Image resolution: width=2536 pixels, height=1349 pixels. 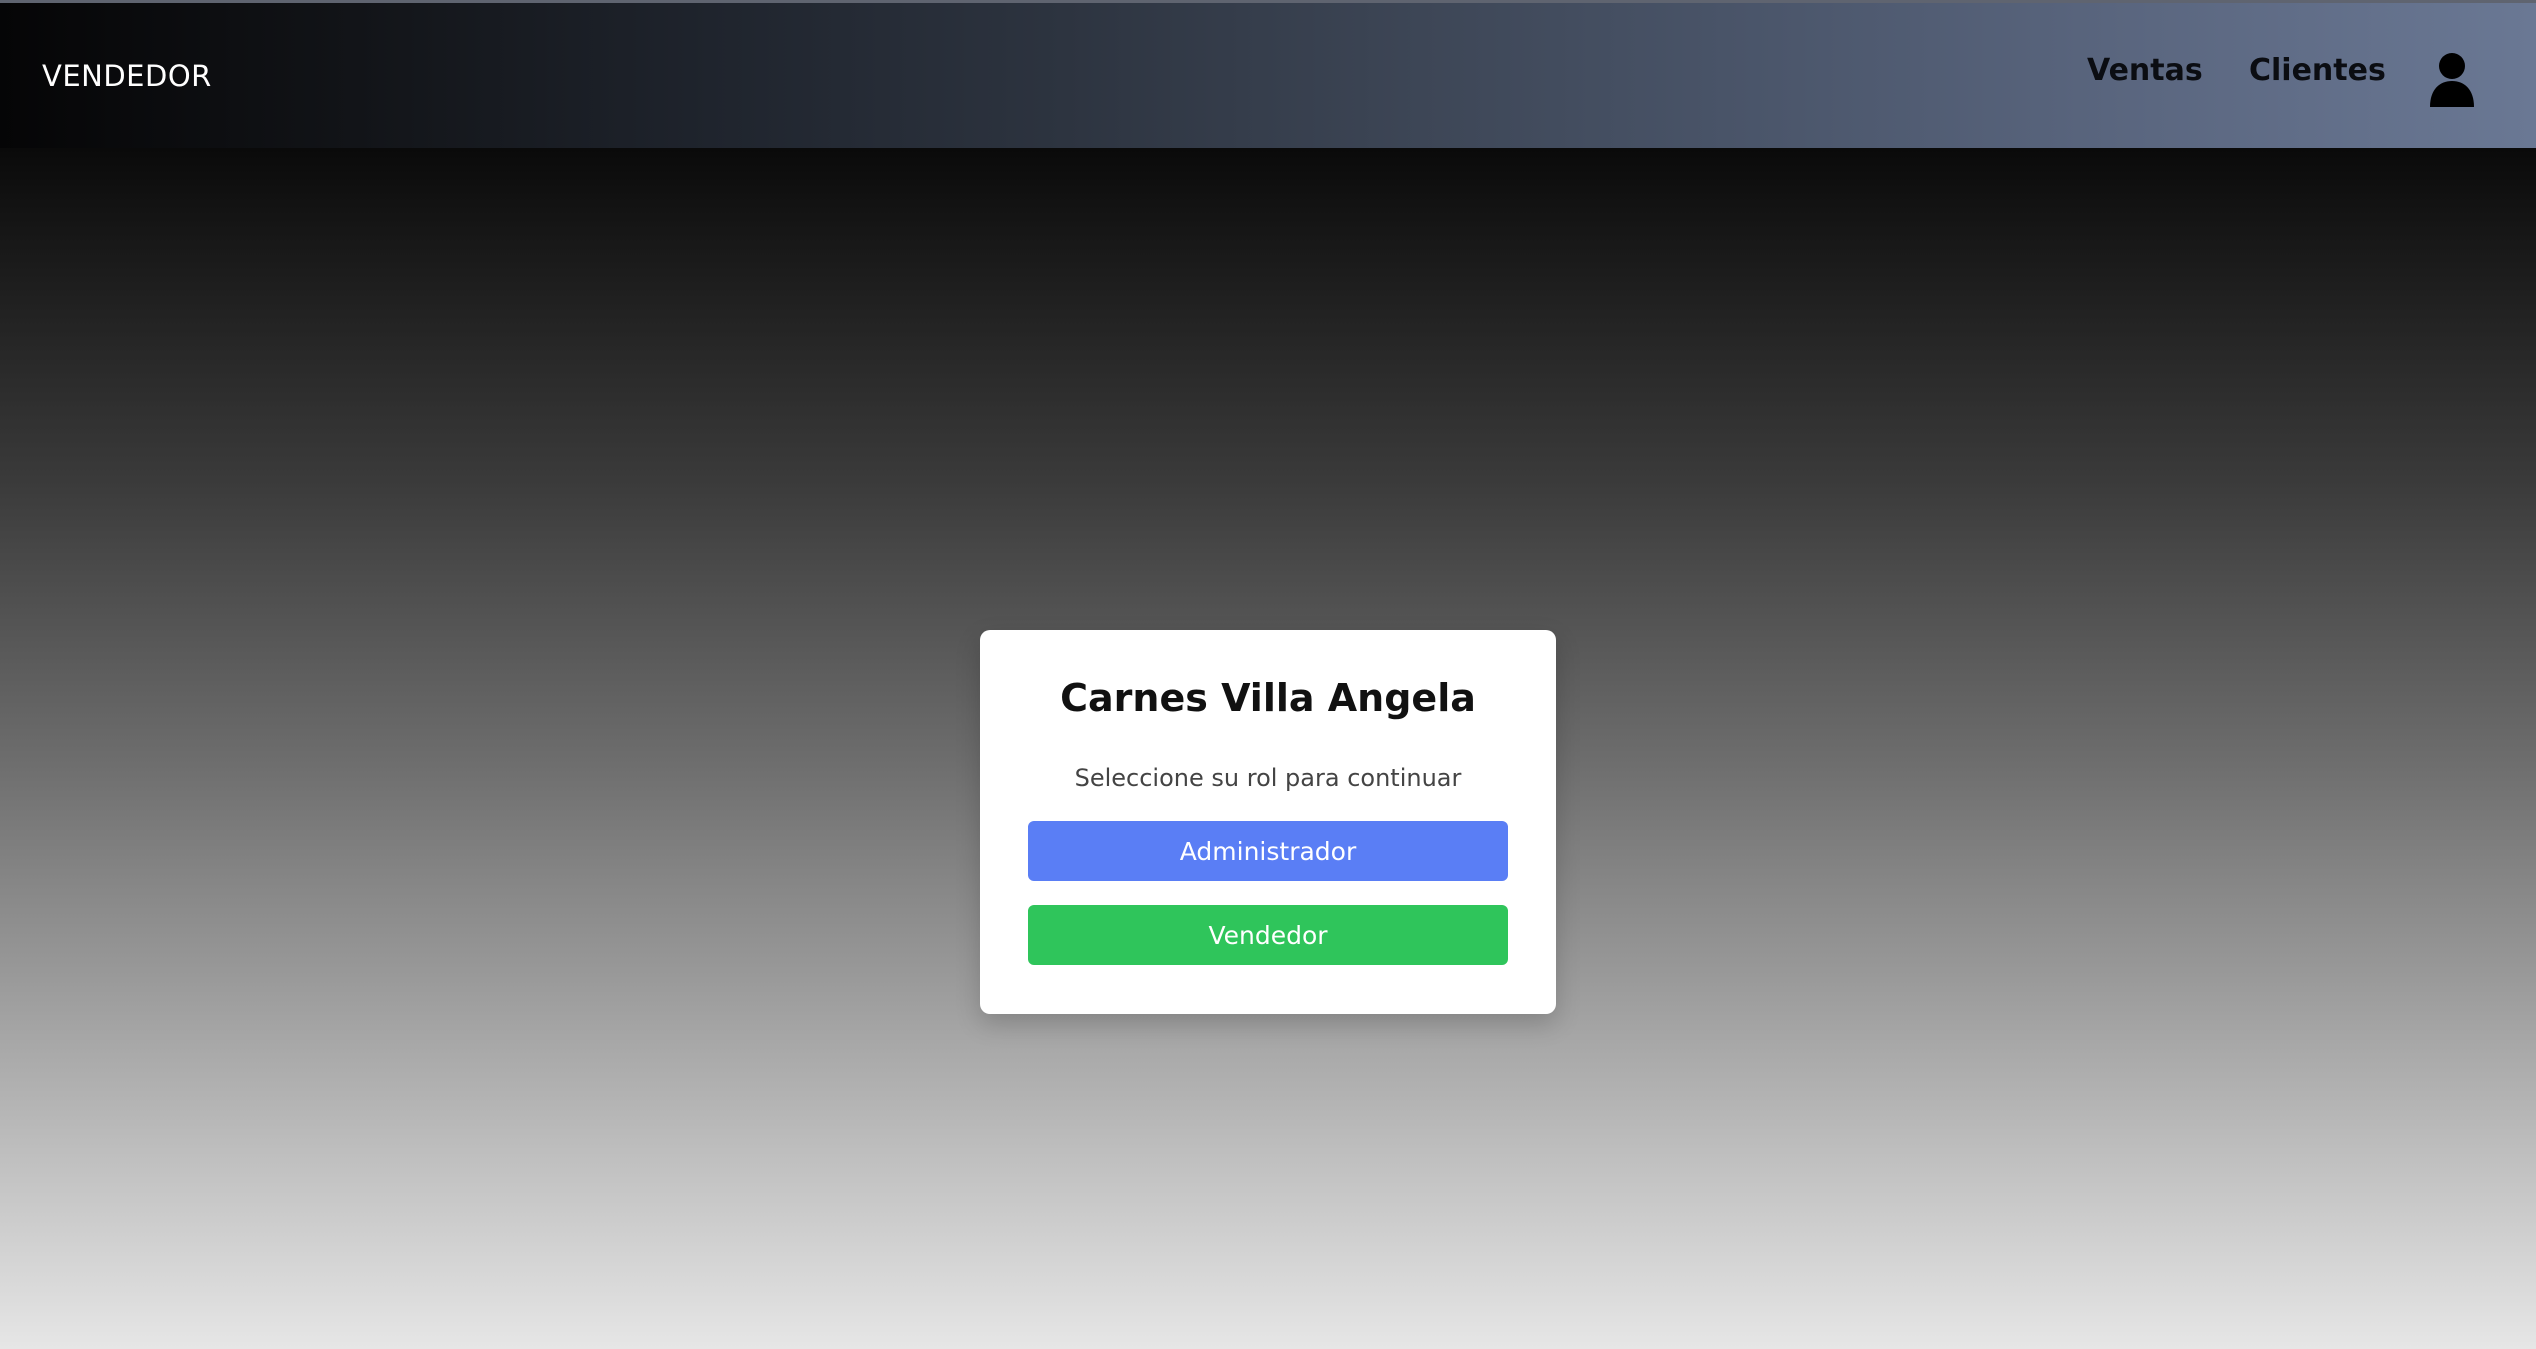 I want to click on user-icon, so click(x=2452, y=79).